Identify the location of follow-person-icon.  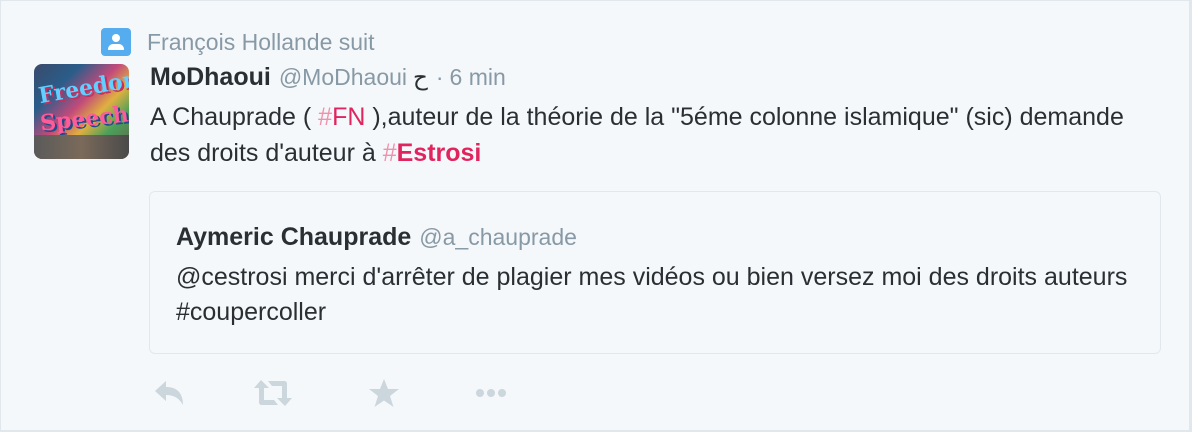
(116, 42).